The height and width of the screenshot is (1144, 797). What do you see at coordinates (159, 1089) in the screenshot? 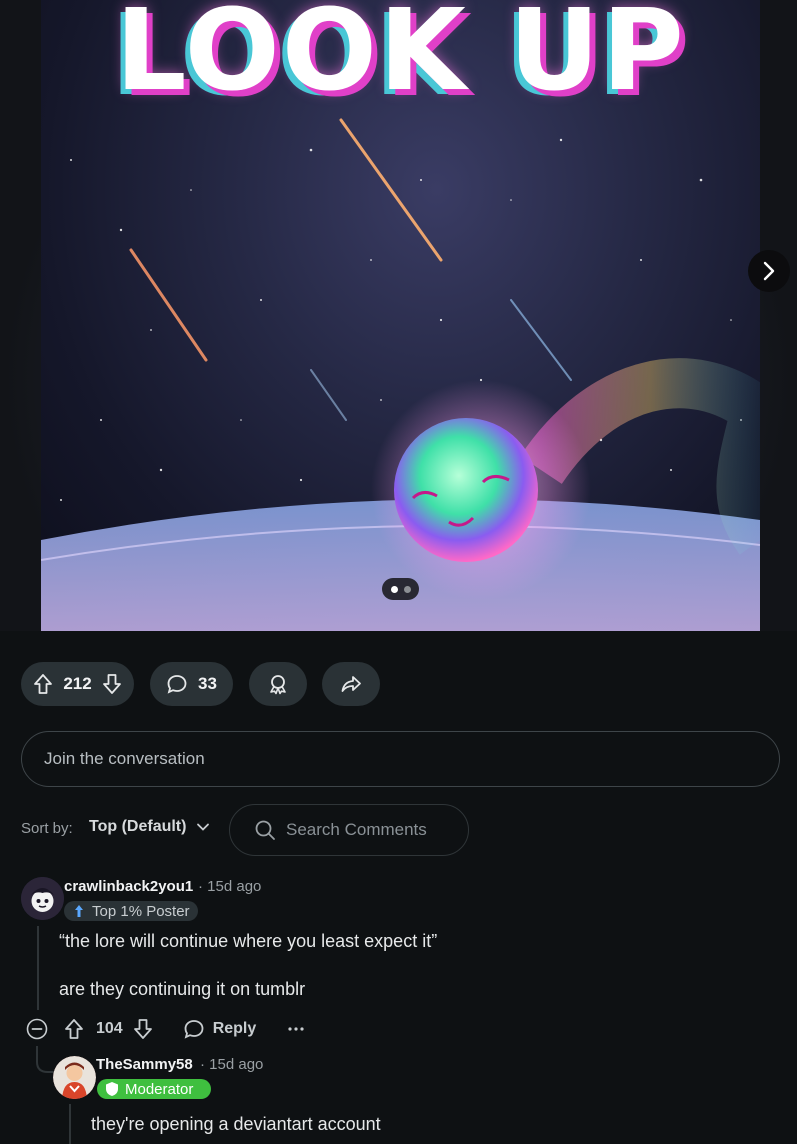
I see `flair-label: Moderator` at bounding box center [159, 1089].